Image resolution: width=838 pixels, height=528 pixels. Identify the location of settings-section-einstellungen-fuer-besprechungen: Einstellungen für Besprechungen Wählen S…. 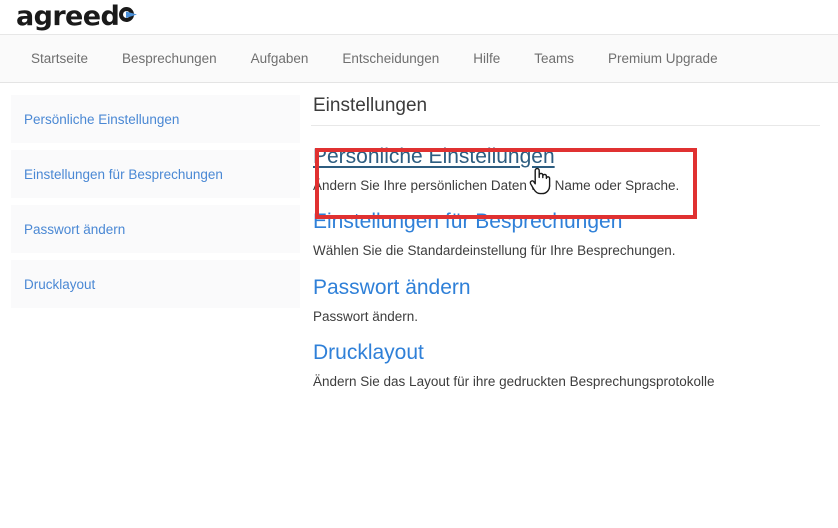
(565, 226).